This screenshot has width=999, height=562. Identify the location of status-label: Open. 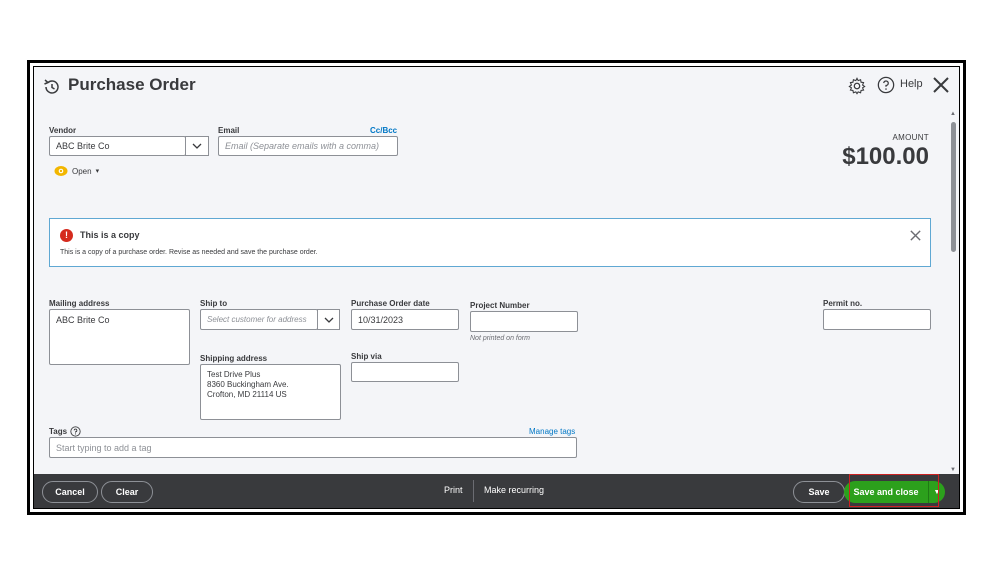
(82, 171).